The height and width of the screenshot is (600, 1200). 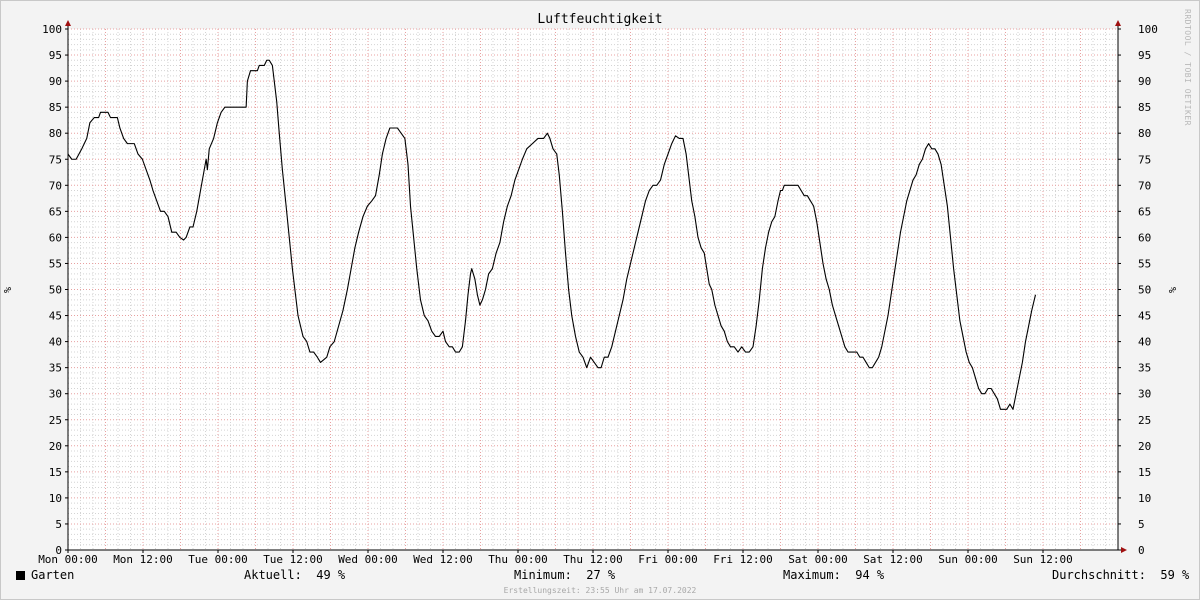 What do you see at coordinates (1144, 211) in the screenshot?
I see `y-tick-label-right: 65` at bounding box center [1144, 211].